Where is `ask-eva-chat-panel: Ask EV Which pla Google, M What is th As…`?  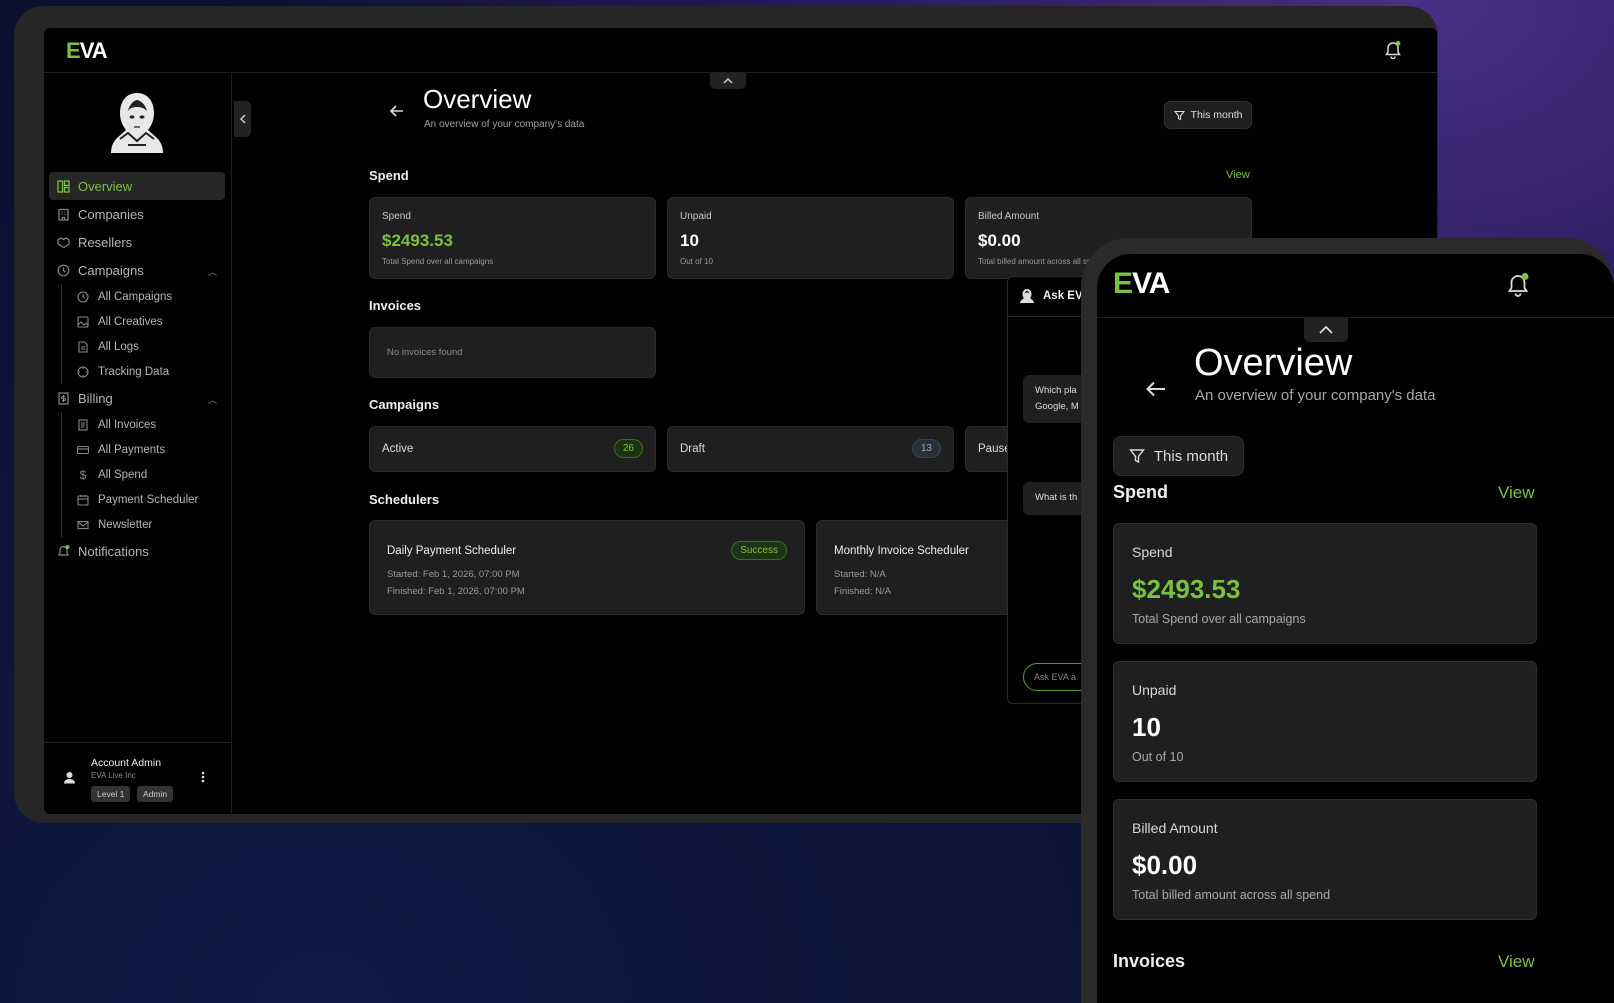
ask-eva-chat-panel: Ask EV Which pla Google, M What is th As… is located at coordinates (1047, 490).